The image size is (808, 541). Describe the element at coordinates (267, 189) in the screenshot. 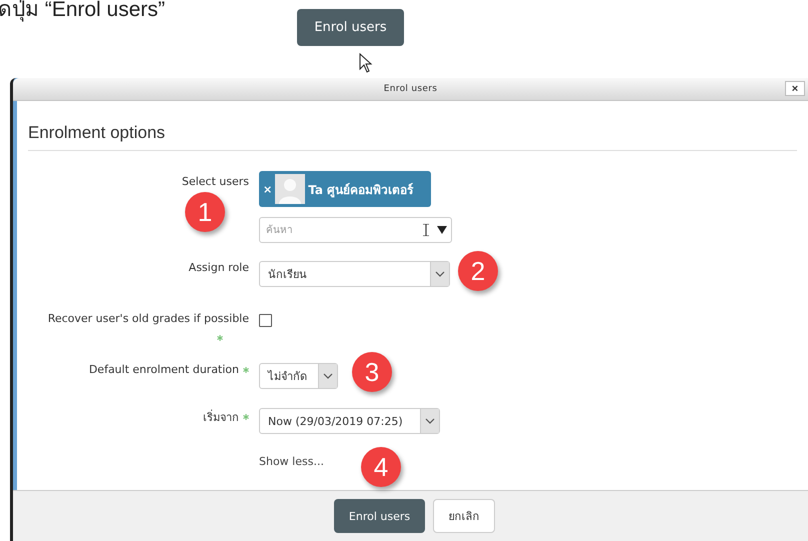

I see `remove-icon: ×` at that location.